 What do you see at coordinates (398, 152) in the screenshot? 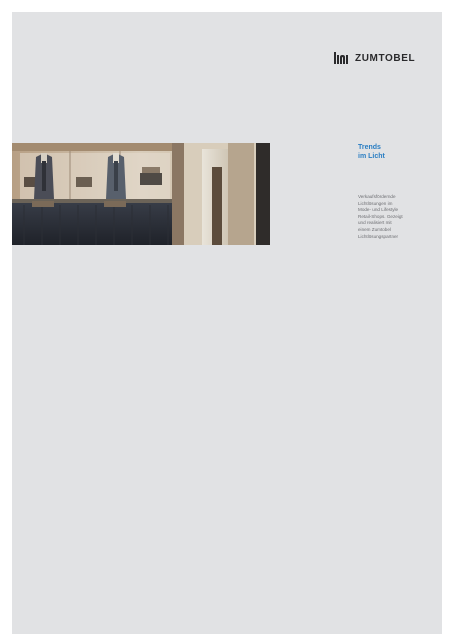
I see `cover-heading: Trends im Licht` at bounding box center [398, 152].